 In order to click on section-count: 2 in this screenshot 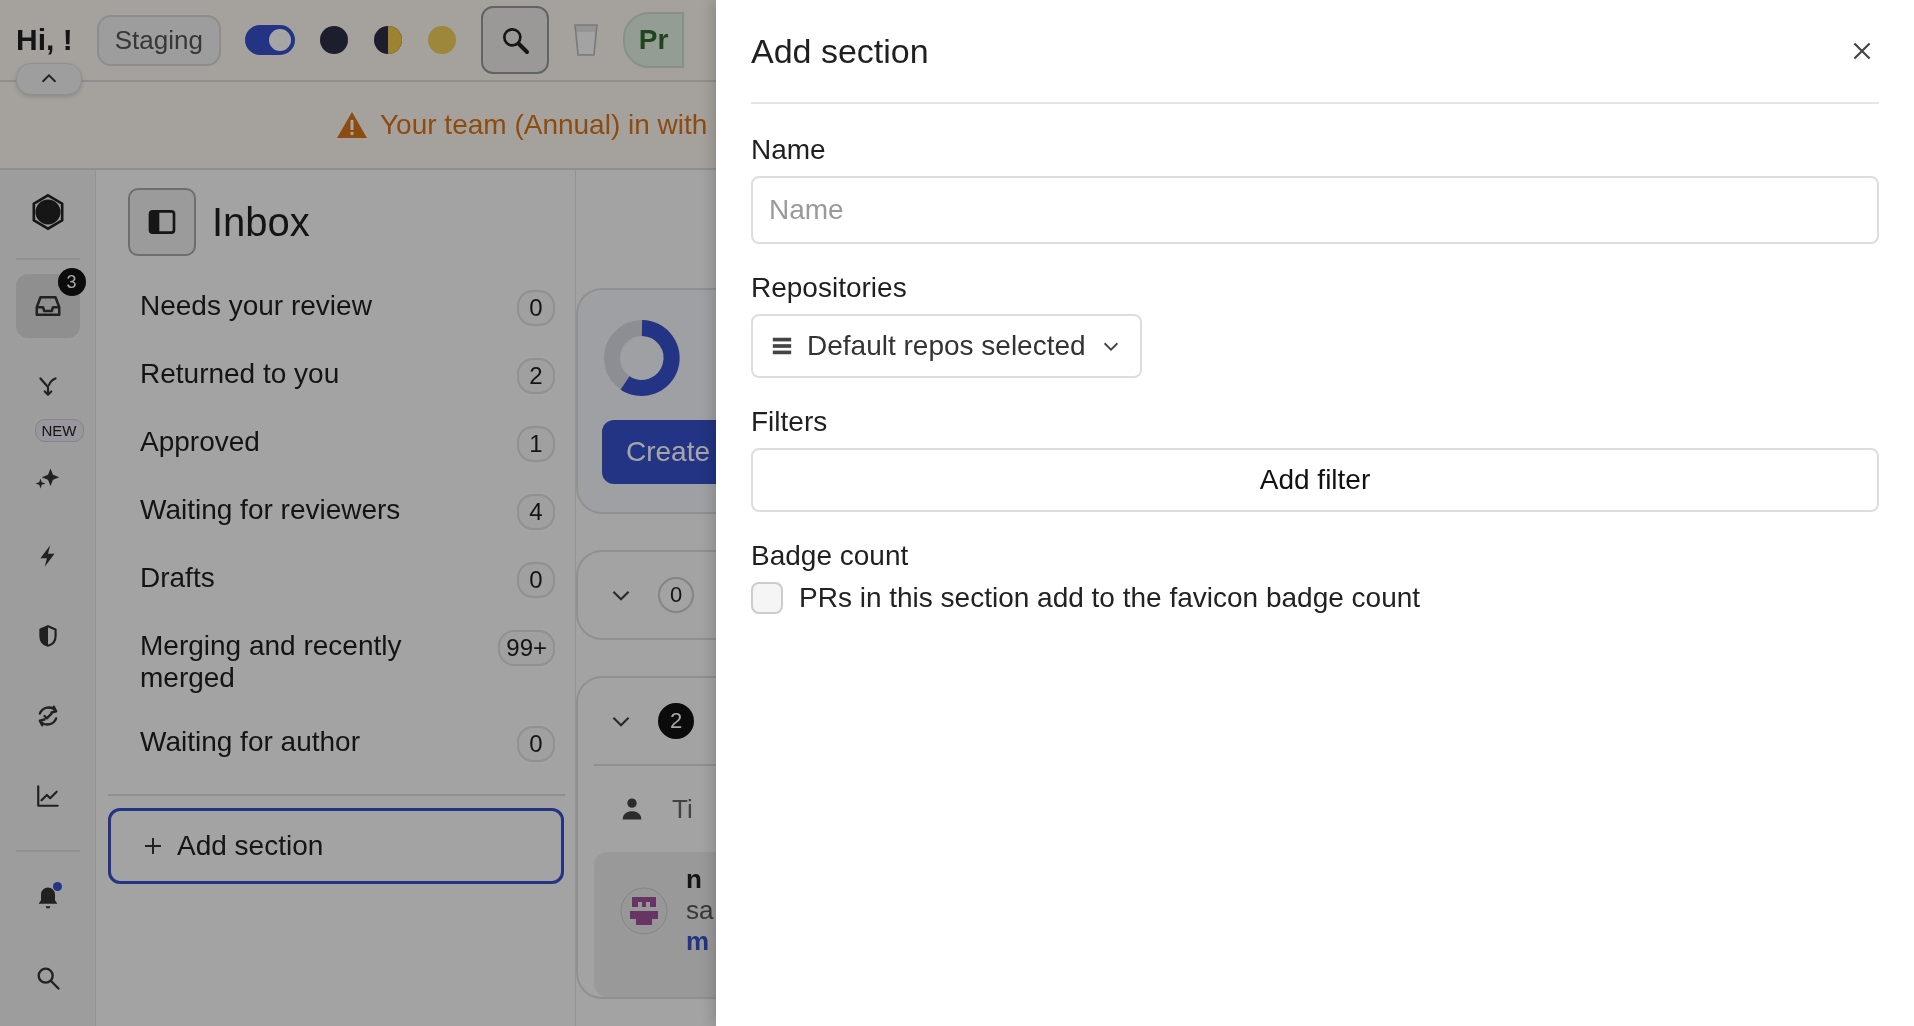, I will do `click(536, 376)`.